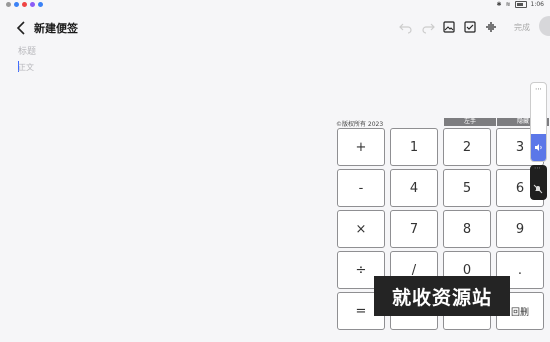 The image size is (550, 342). I want to click on key-8: 8, so click(467, 229).